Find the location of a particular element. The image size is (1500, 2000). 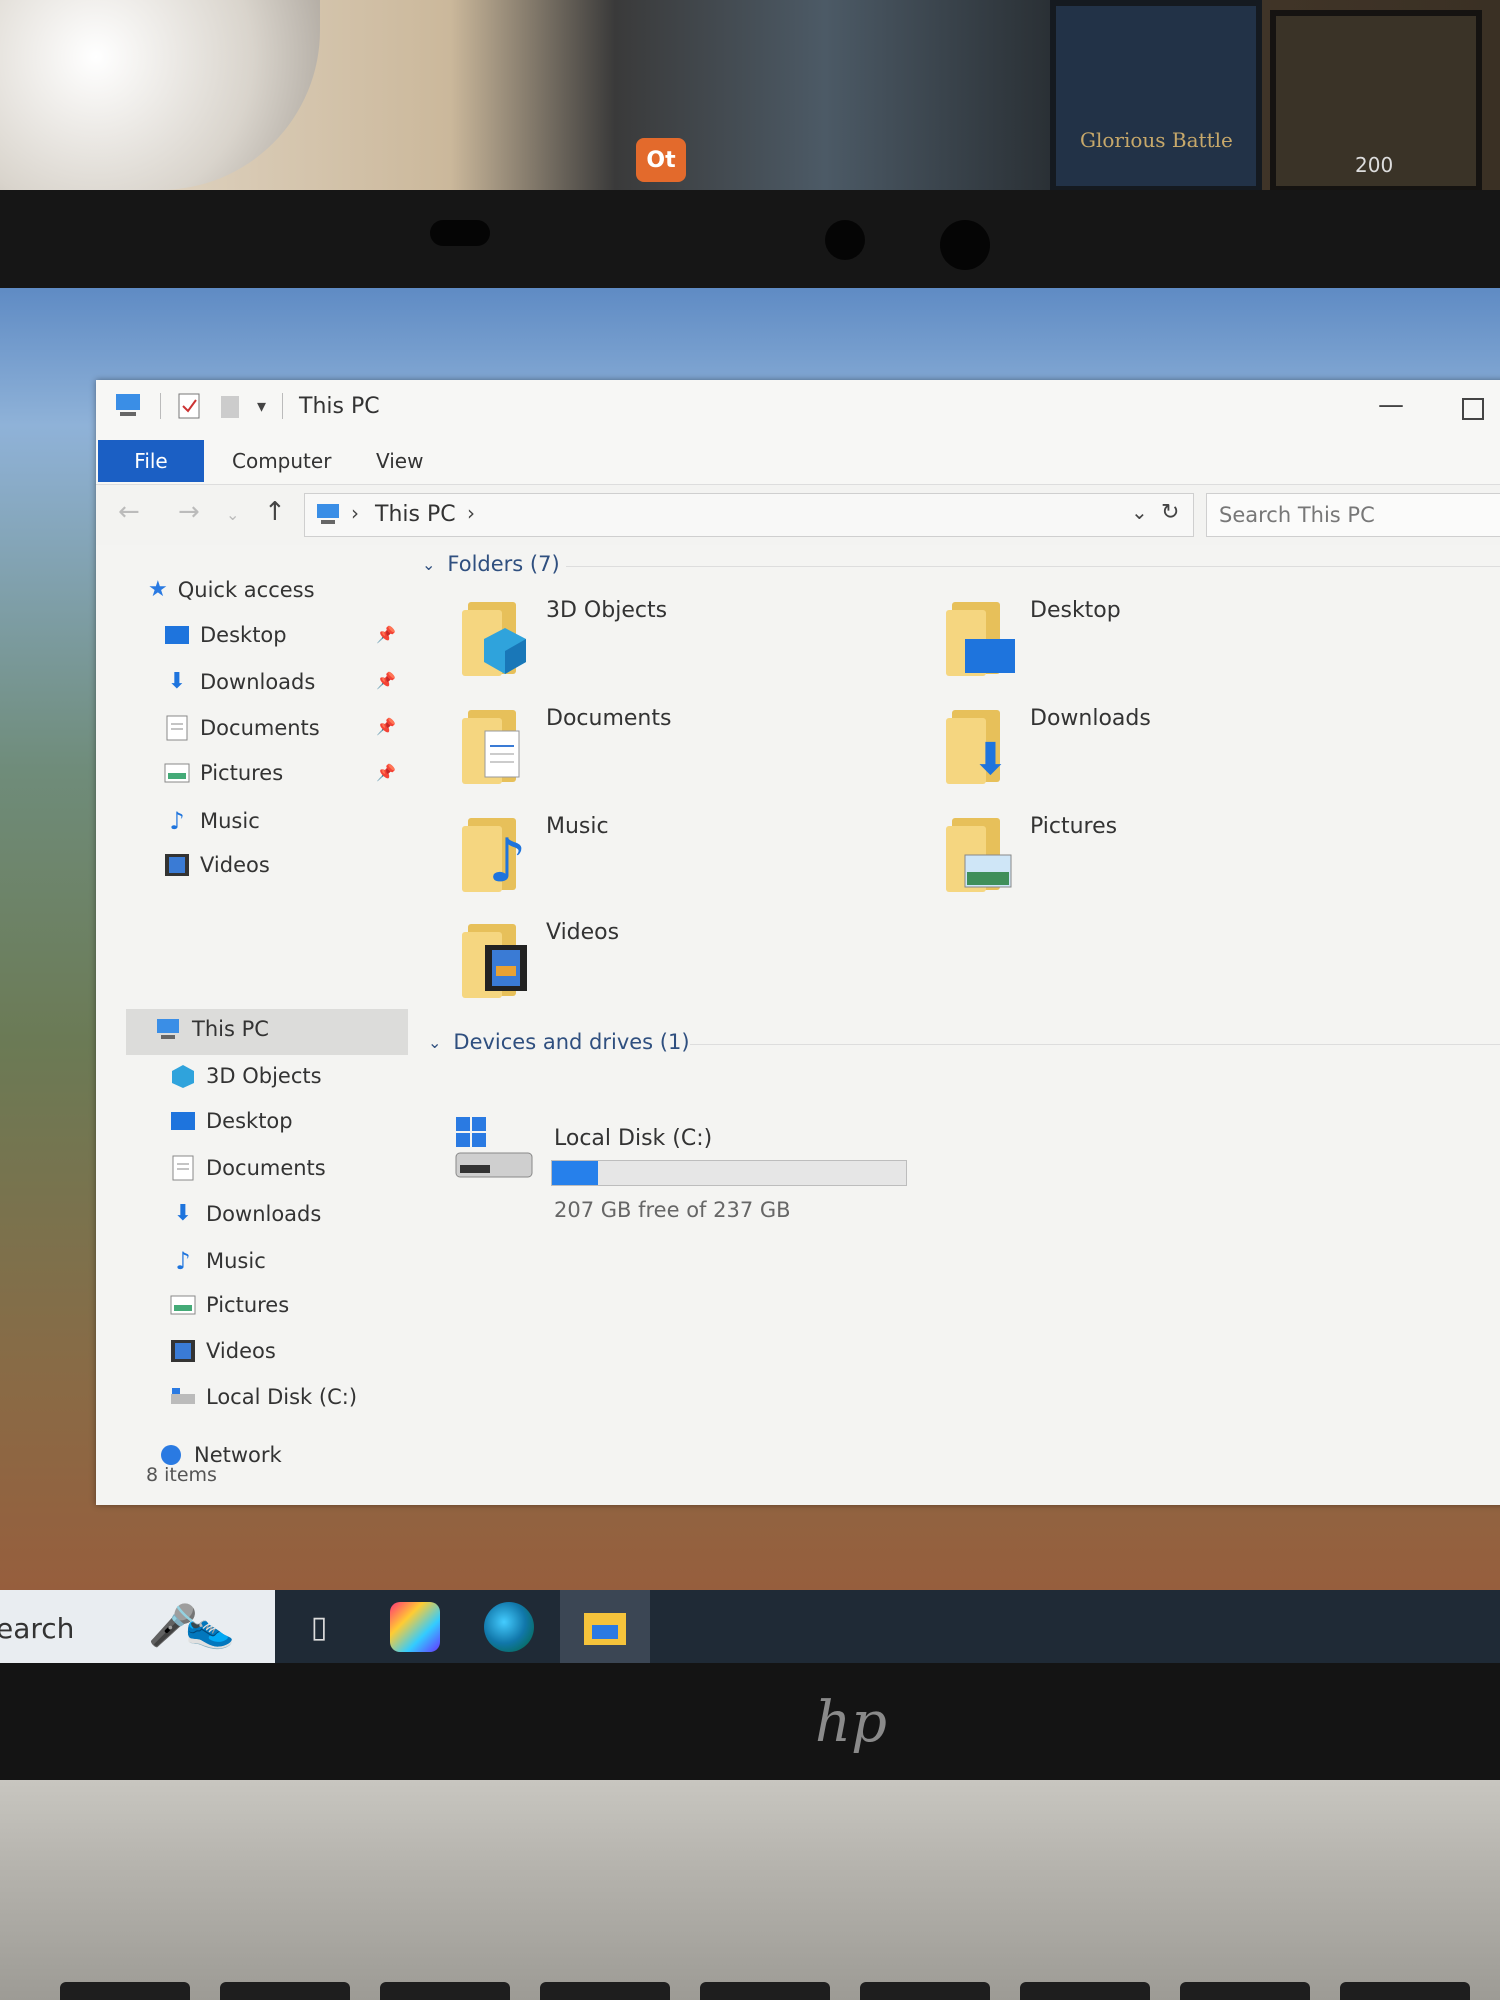

sidebar-item-local-disk: Local Disk (C:) is located at coordinates (263, 1397).